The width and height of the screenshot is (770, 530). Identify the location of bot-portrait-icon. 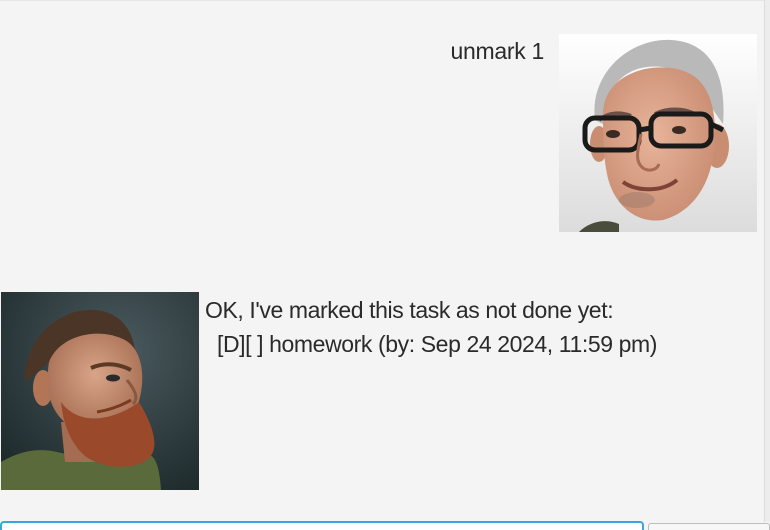
(100, 391).